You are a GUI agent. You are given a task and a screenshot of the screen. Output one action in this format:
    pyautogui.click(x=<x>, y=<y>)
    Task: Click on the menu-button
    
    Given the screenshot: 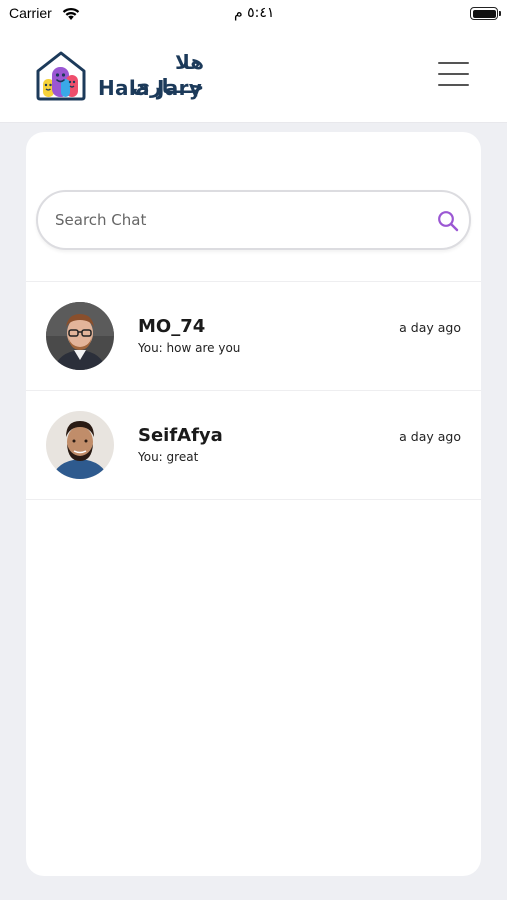 What is the action you would take?
    pyautogui.click(x=454, y=75)
    